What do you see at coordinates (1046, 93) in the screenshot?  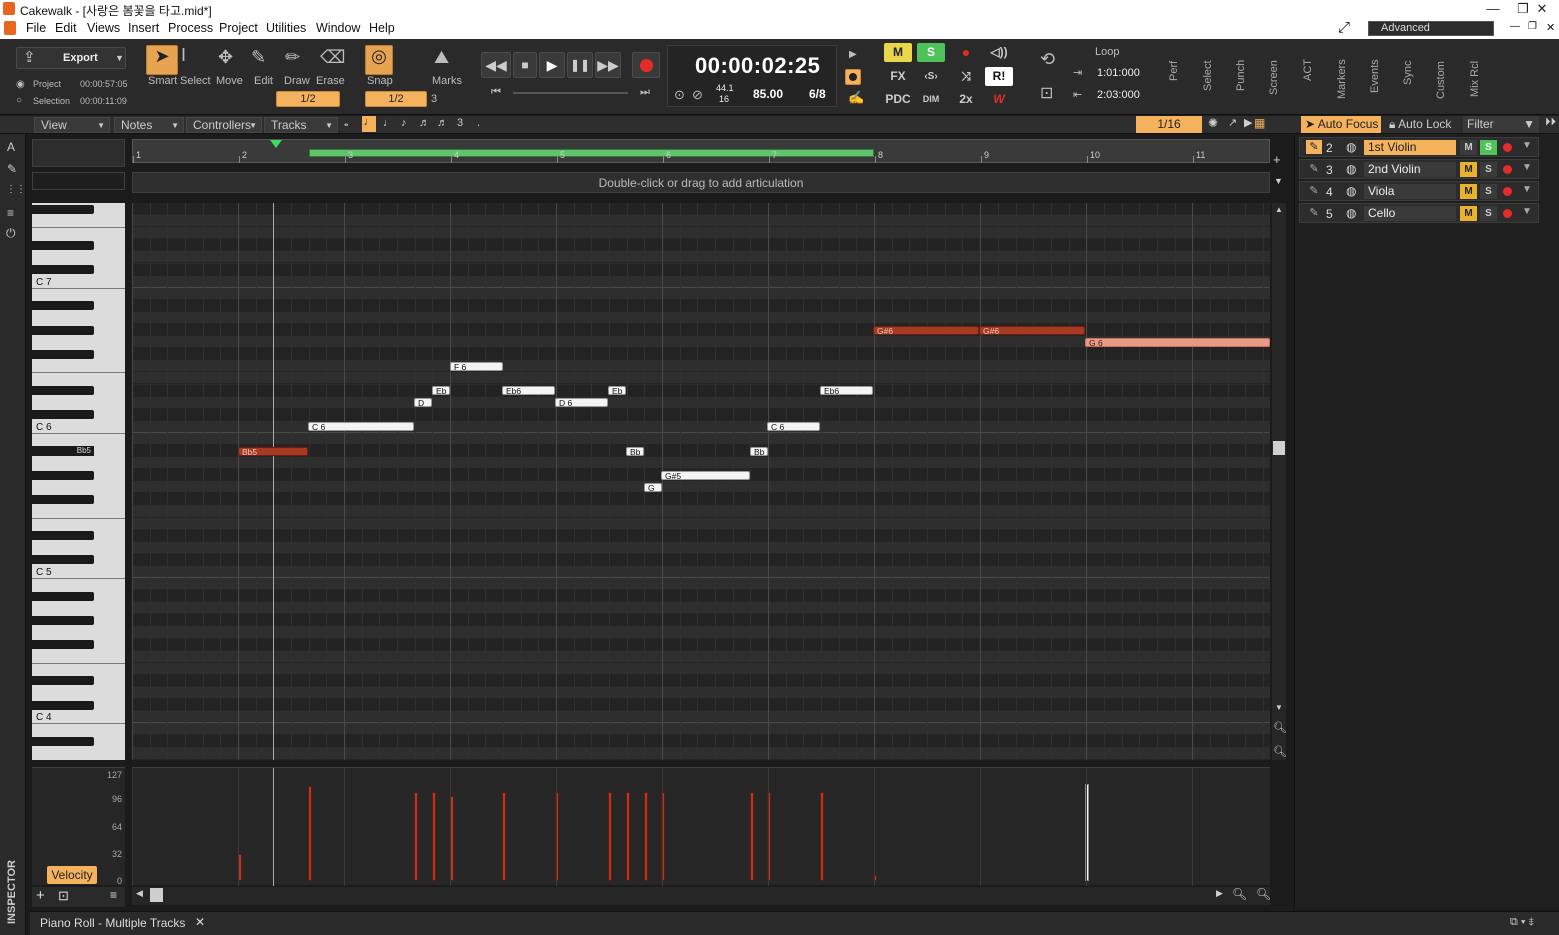 I see `punch-icon: ⊡` at bounding box center [1046, 93].